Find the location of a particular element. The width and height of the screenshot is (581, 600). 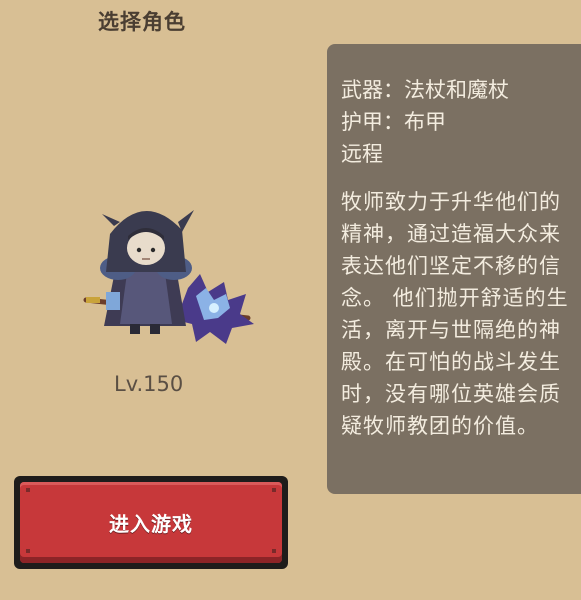

weapon-info: 武器：法杖和魔杖 is located at coordinates (425, 90).